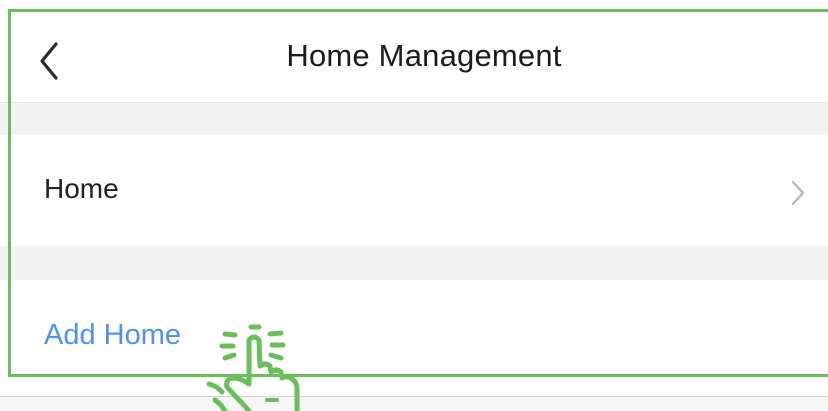  Describe the element at coordinates (81, 188) in the screenshot. I see `list-item-label: Home` at that location.